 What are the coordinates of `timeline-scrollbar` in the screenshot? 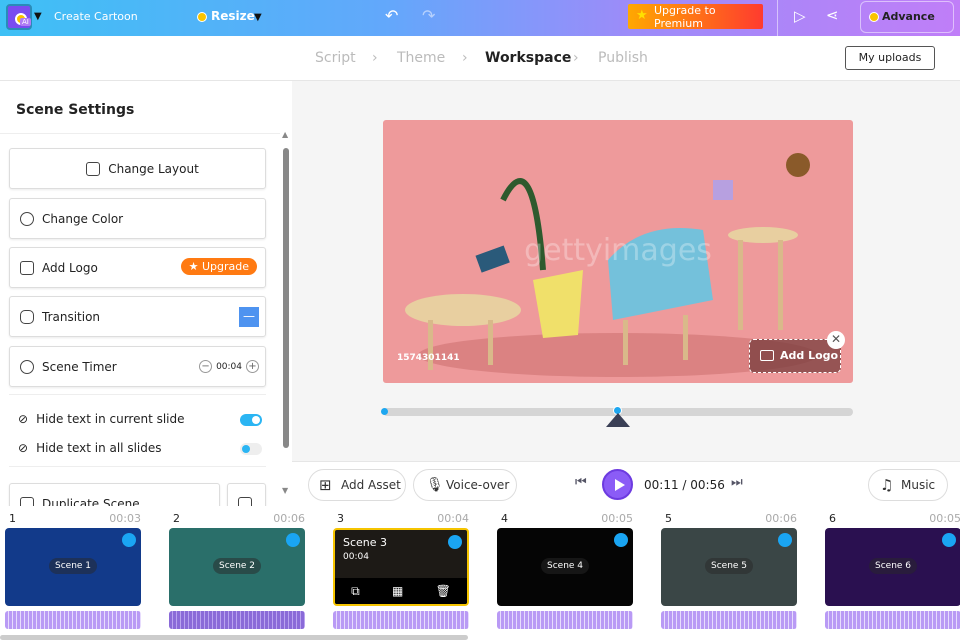 It's located at (234, 637).